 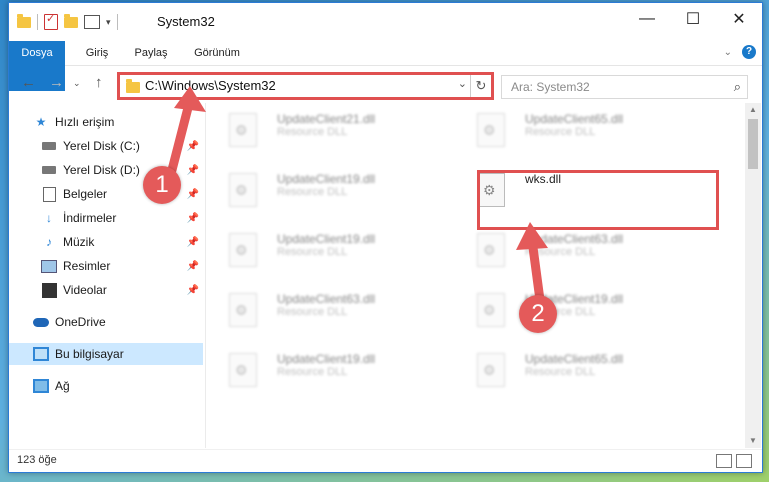 I want to click on arrow-2-shaft, so click(x=536, y=270).